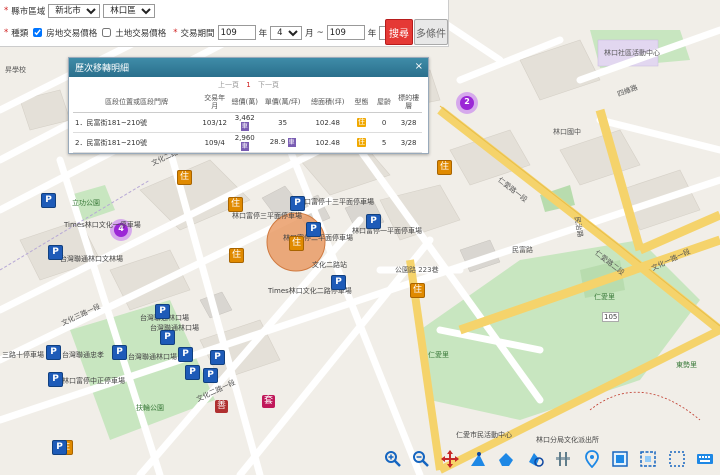 The image size is (720, 475). What do you see at coordinates (283, 122) in the screenshot?
I see `unit-price-cell: 35` at bounding box center [283, 122].